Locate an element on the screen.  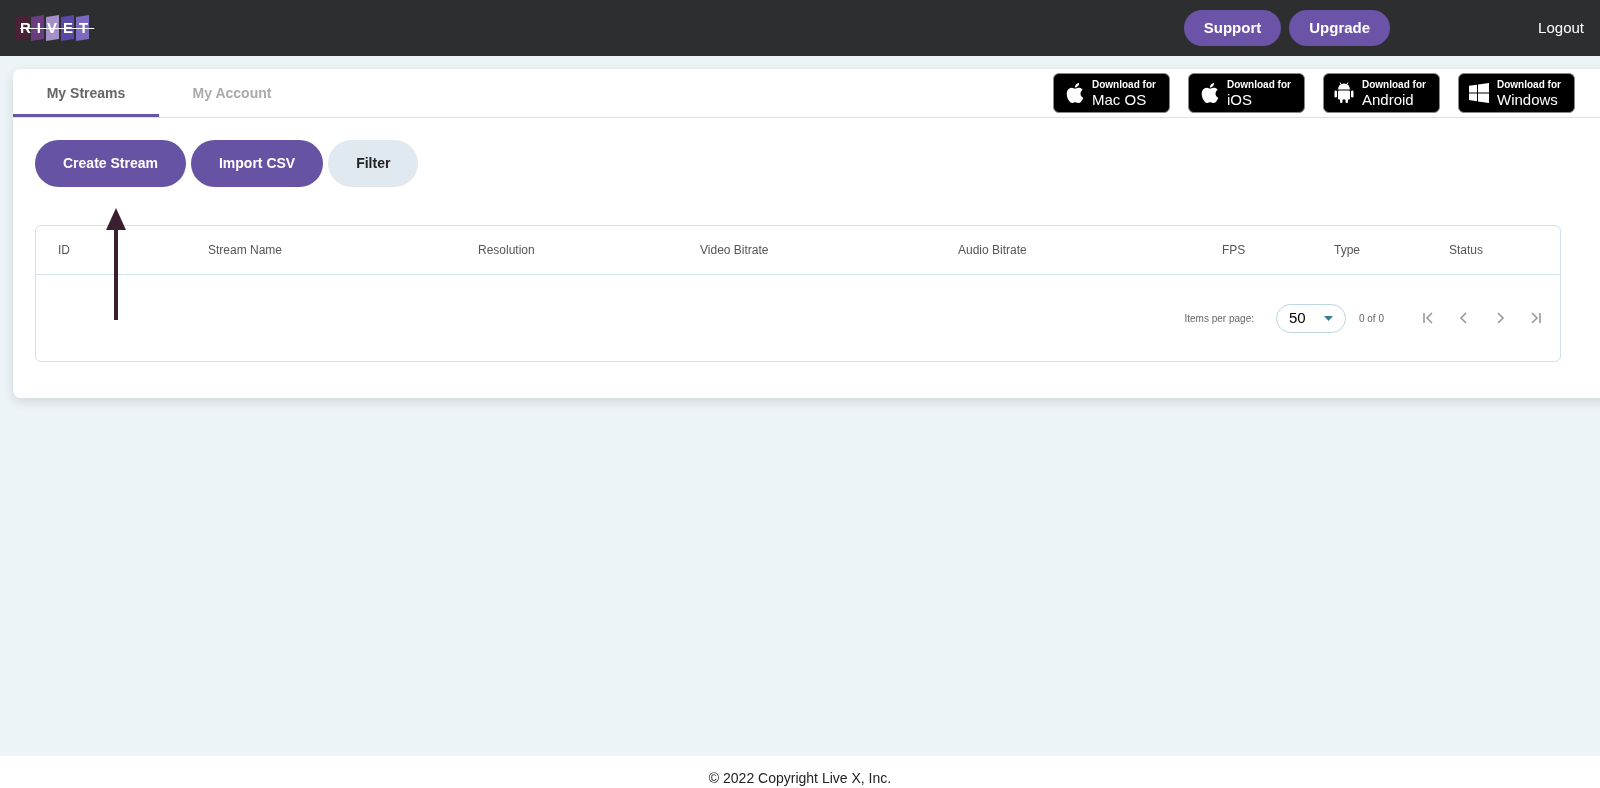
download-badge: Download for Mac OS is located at coordinates (1111, 93).